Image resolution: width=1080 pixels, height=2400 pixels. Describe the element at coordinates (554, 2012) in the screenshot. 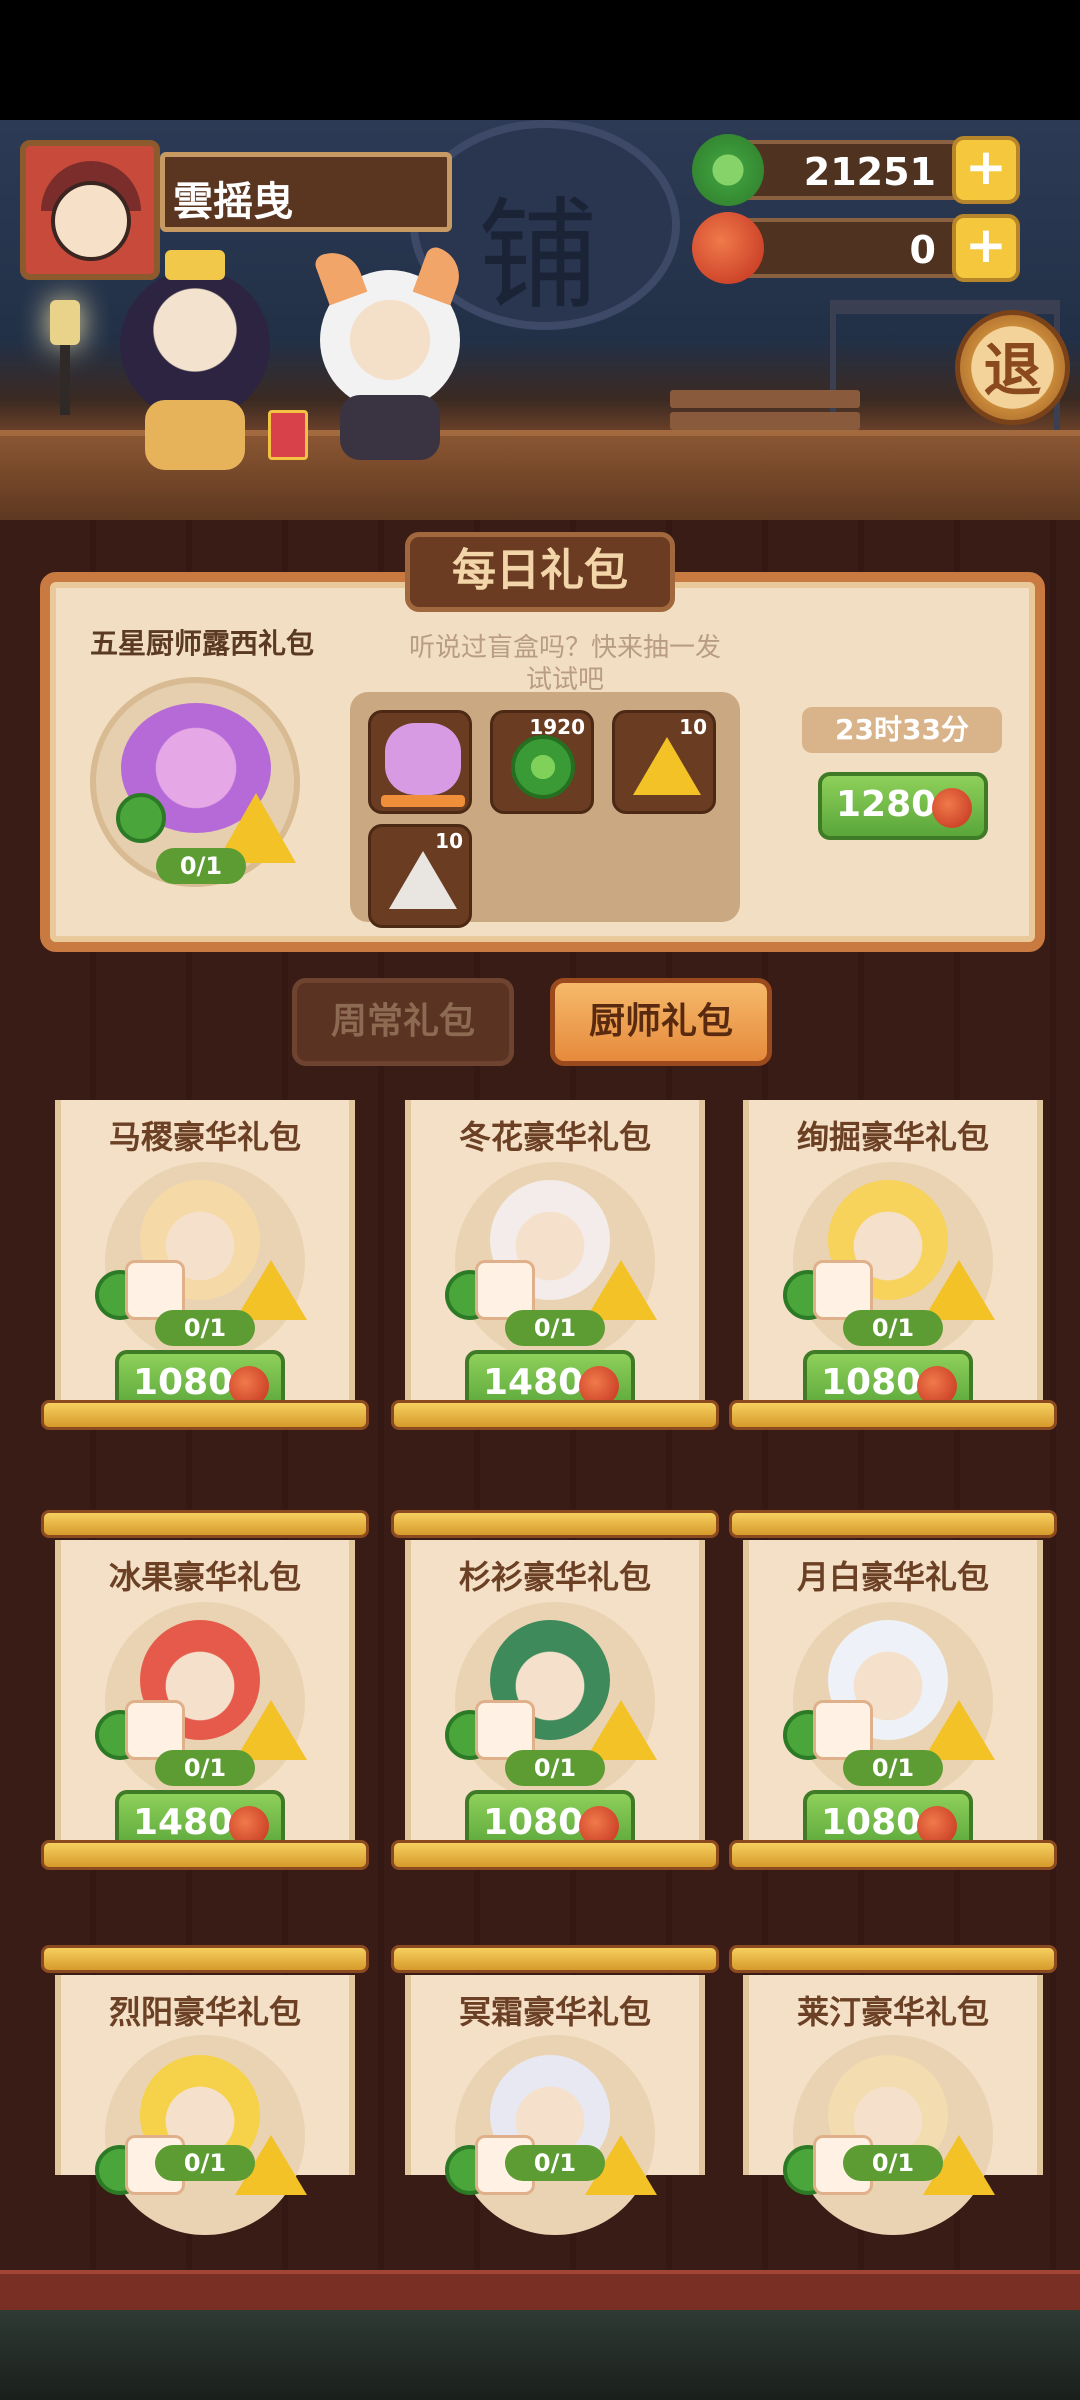

I see `card-title: 冥霜豪华礼包` at that location.